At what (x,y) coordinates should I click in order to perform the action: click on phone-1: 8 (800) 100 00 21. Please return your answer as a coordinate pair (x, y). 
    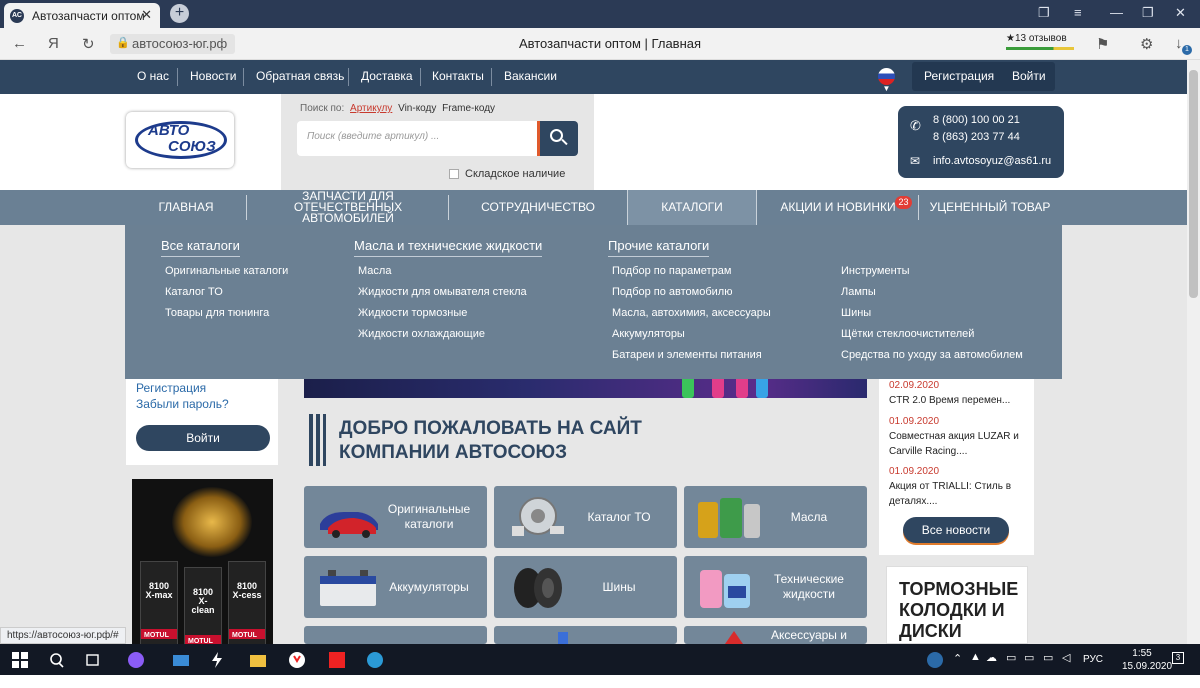
    Looking at the image, I should click on (976, 120).